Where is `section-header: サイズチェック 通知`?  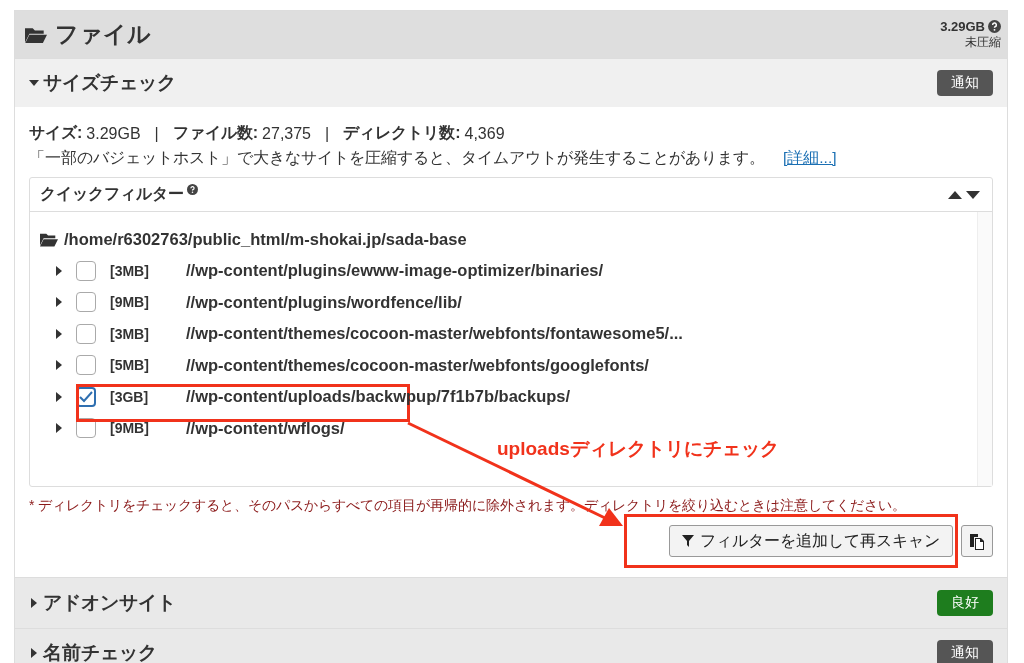
section-header: サイズチェック 通知 is located at coordinates (511, 82).